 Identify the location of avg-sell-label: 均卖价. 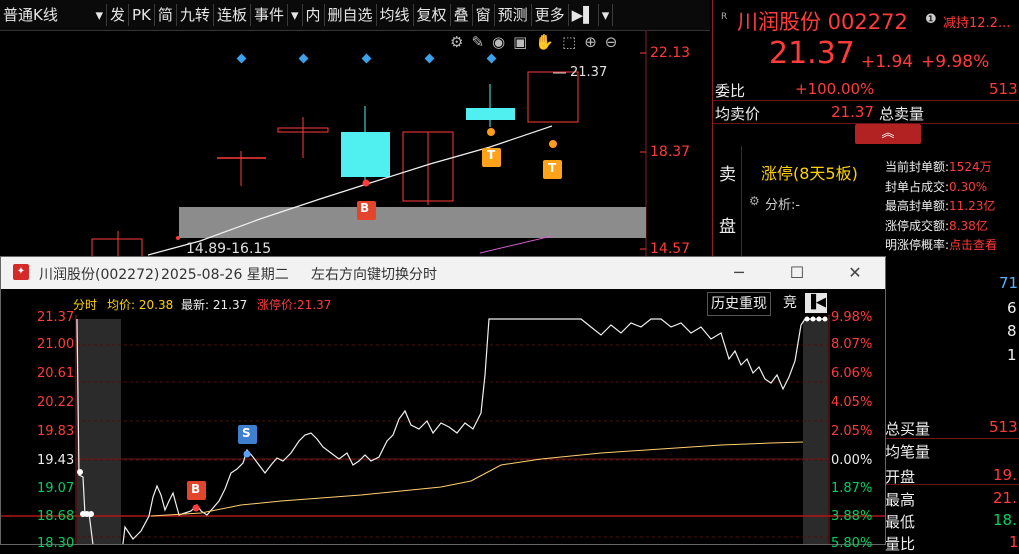
(738, 114).